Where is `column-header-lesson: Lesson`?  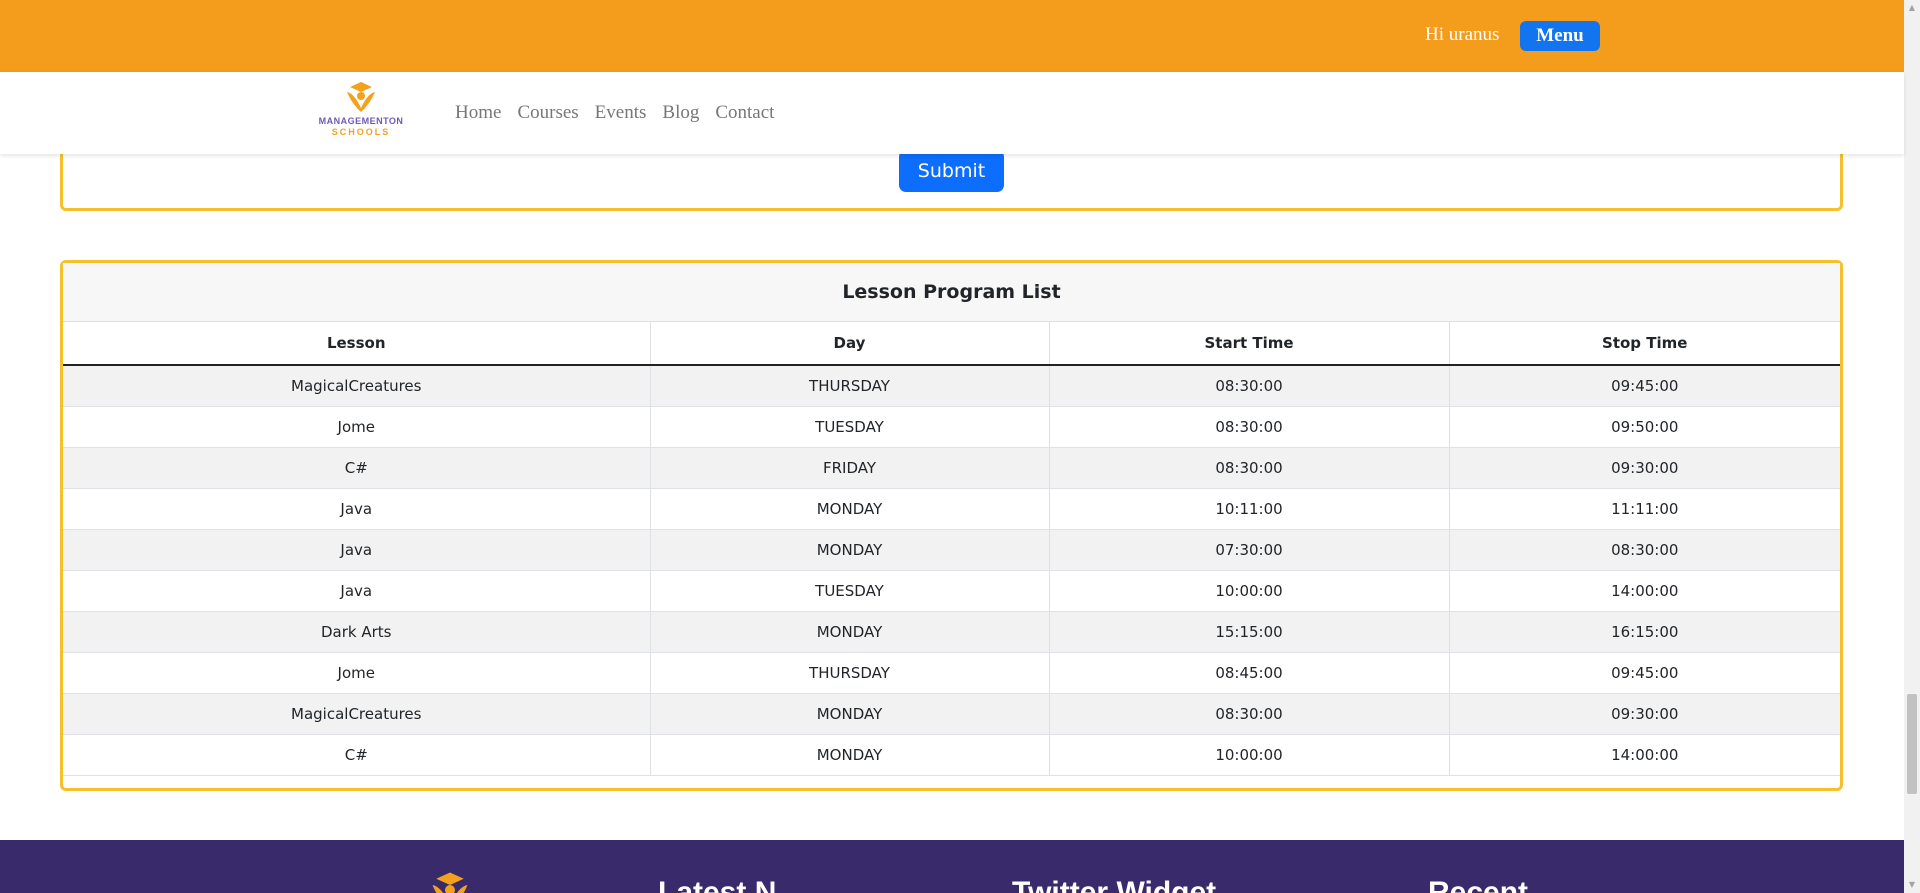
column-header-lesson: Lesson is located at coordinates (357, 344).